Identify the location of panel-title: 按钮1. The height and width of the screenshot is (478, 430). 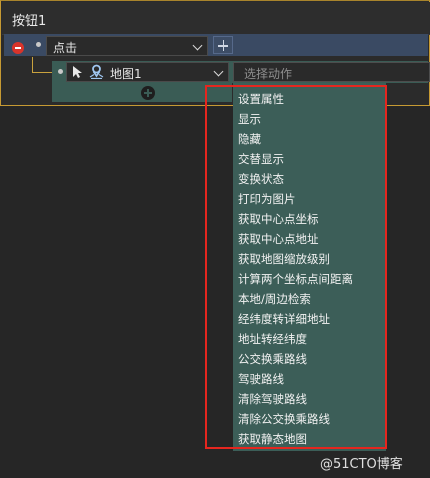
(29, 21).